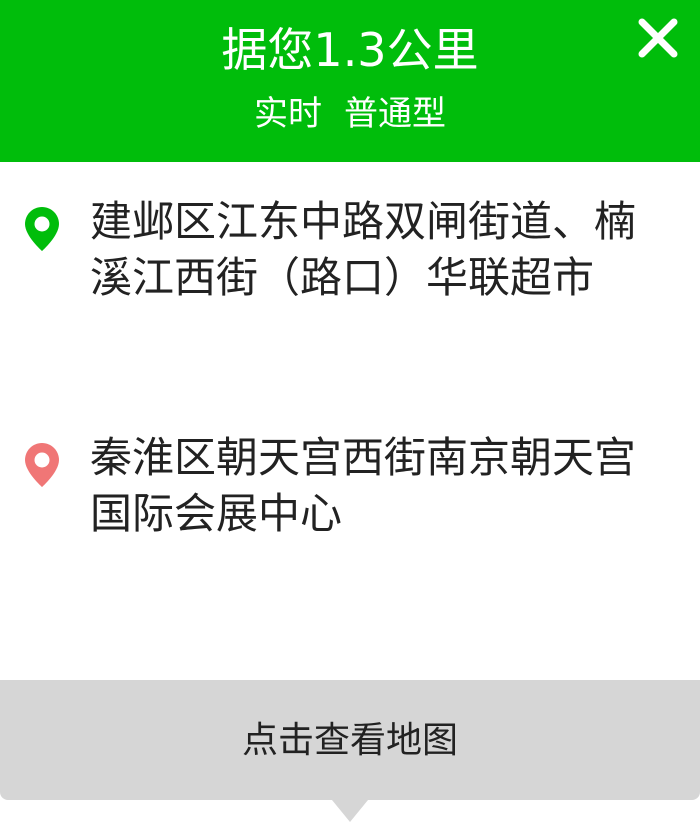 The width and height of the screenshot is (700, 824). I want to click on distance-title: 据您1.3公里, so click(350, 50).